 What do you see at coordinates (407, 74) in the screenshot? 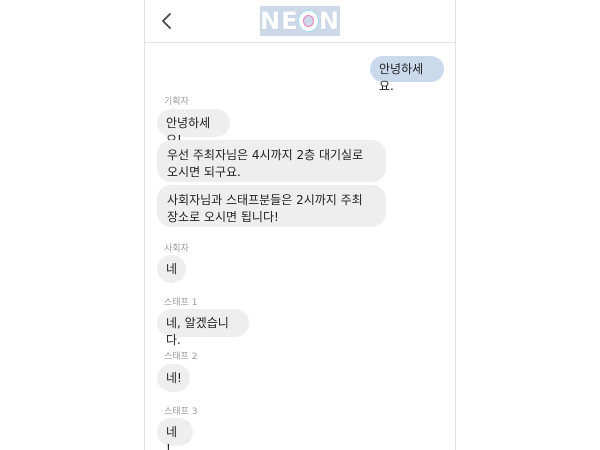
I see `outgoing-message: 안녕하세요.` at bounding box center [407, 74].